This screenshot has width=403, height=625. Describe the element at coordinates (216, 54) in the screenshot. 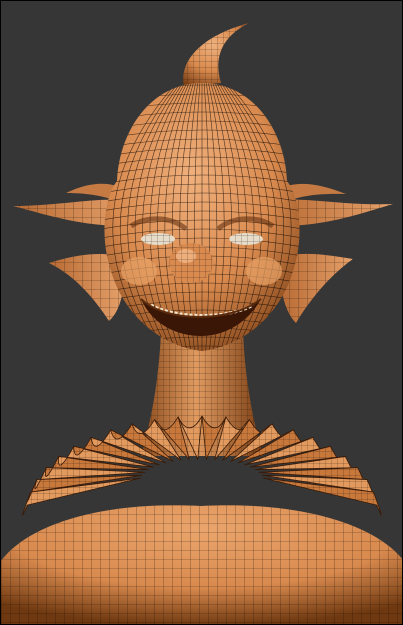

I see `head-tuft` at that location.